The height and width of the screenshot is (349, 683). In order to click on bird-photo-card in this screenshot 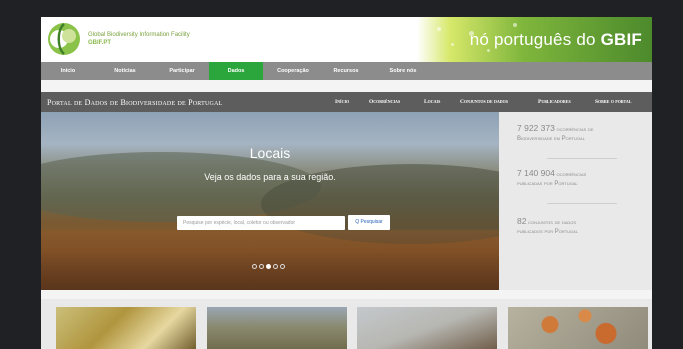, I will do `click(427, 328)`.